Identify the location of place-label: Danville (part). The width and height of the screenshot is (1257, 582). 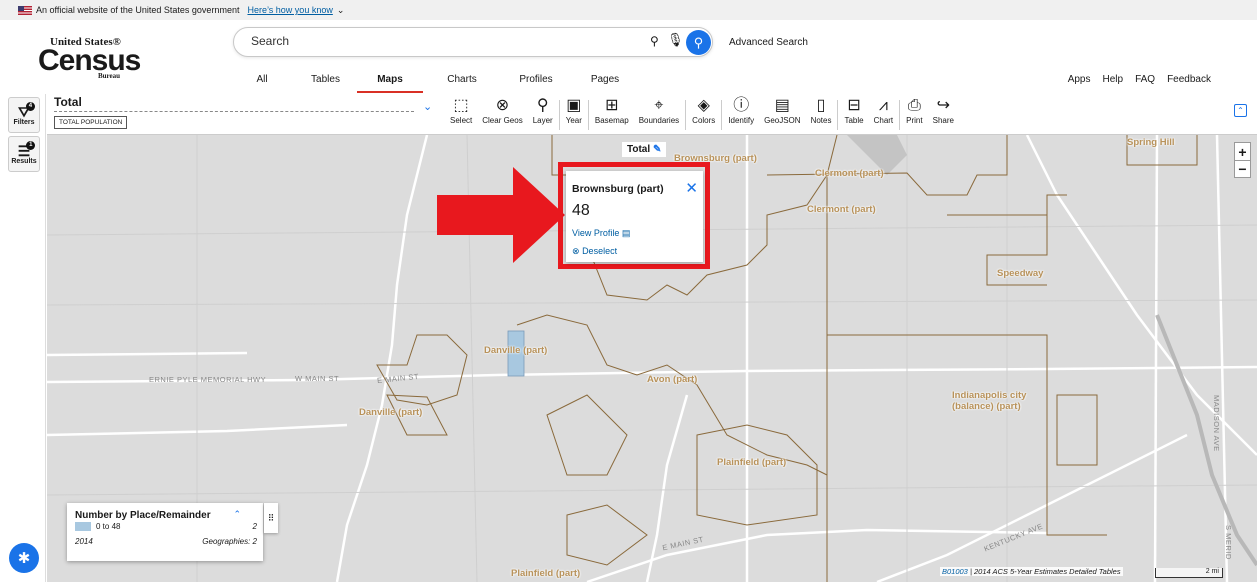
(516, 350).